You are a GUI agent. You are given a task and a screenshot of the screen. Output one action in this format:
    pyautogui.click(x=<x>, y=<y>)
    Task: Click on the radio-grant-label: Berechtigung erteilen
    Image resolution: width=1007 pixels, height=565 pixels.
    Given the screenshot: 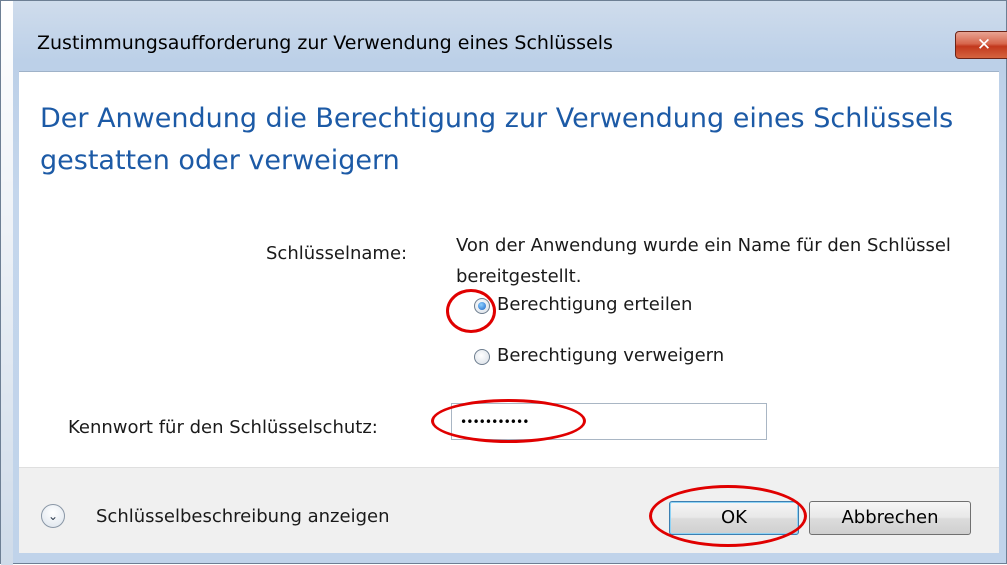 What is the action you would take?
    pyautogui.click(x=594, y=304)
    